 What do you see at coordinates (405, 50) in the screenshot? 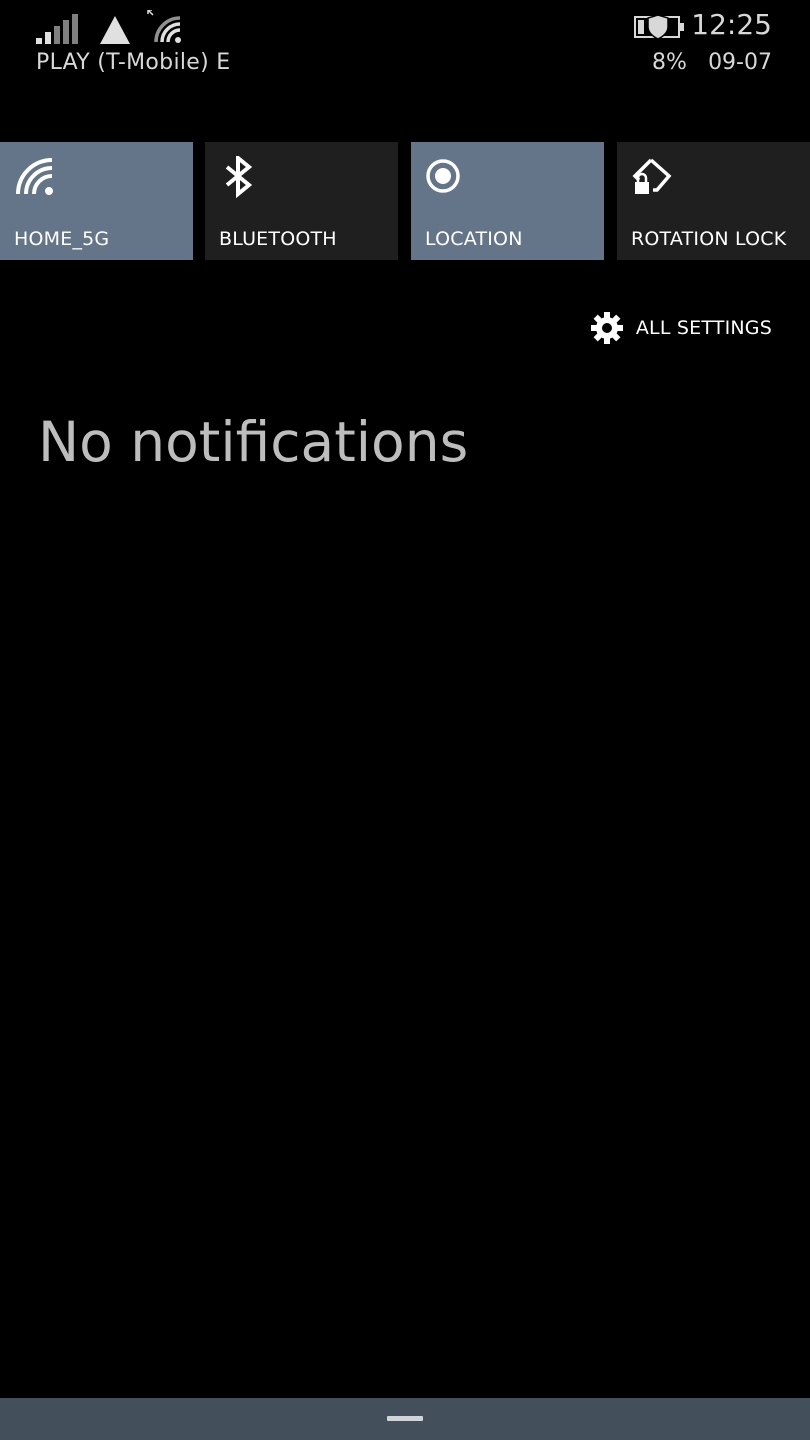
I see `status-bar: PLAY (T-Mobile) E 12:25 8% 09-07` at bounding box center [405, 50].